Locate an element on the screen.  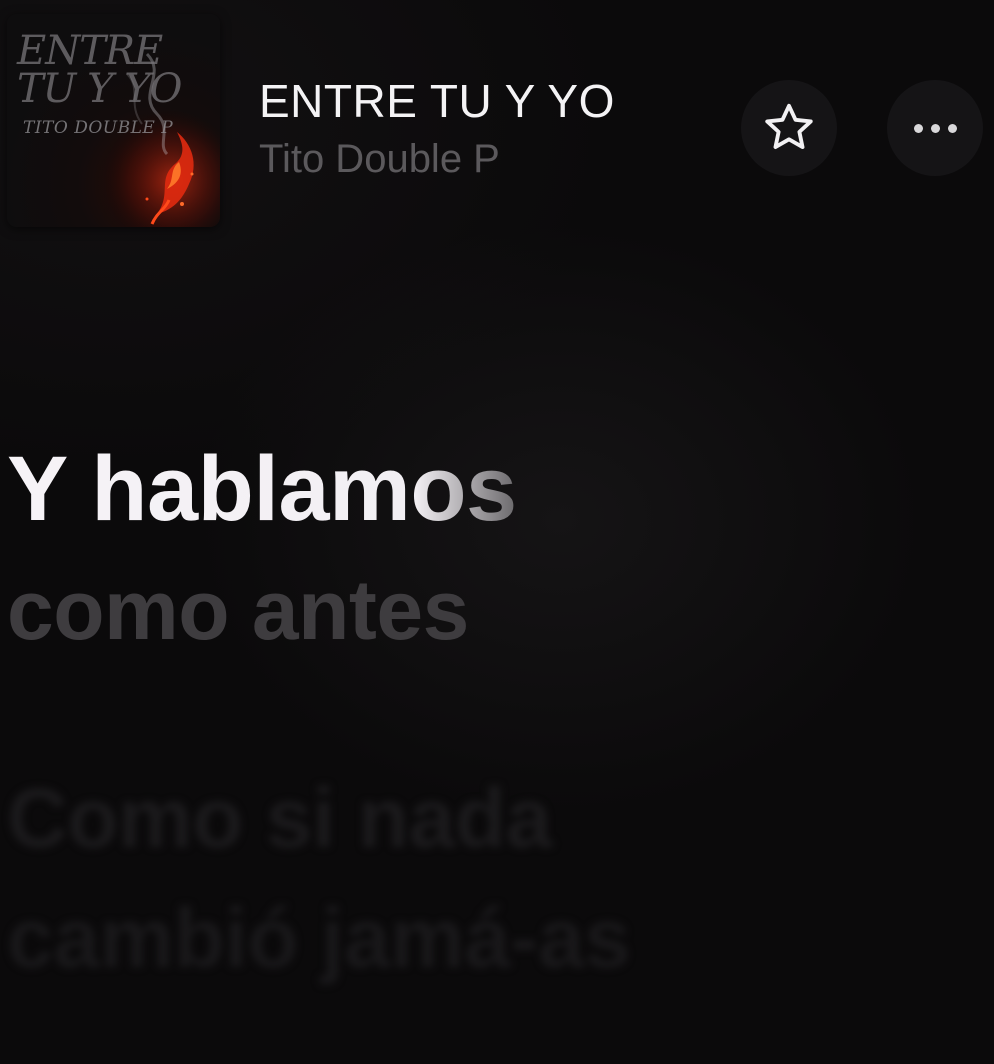
lyric-line-current-1: Y hablamos is located at coordinates (262, 489).